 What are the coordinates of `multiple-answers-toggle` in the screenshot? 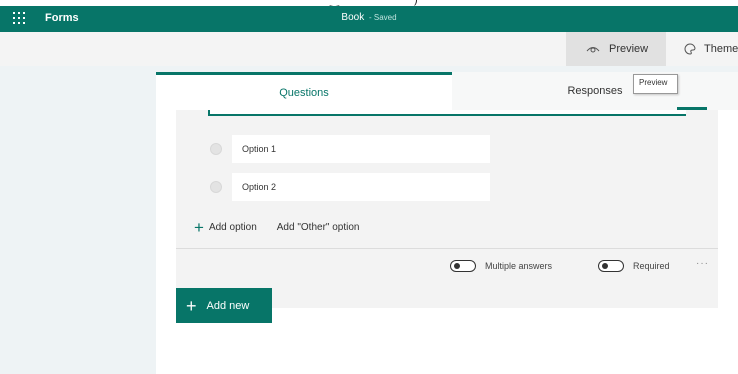 It's located at (463, 266).